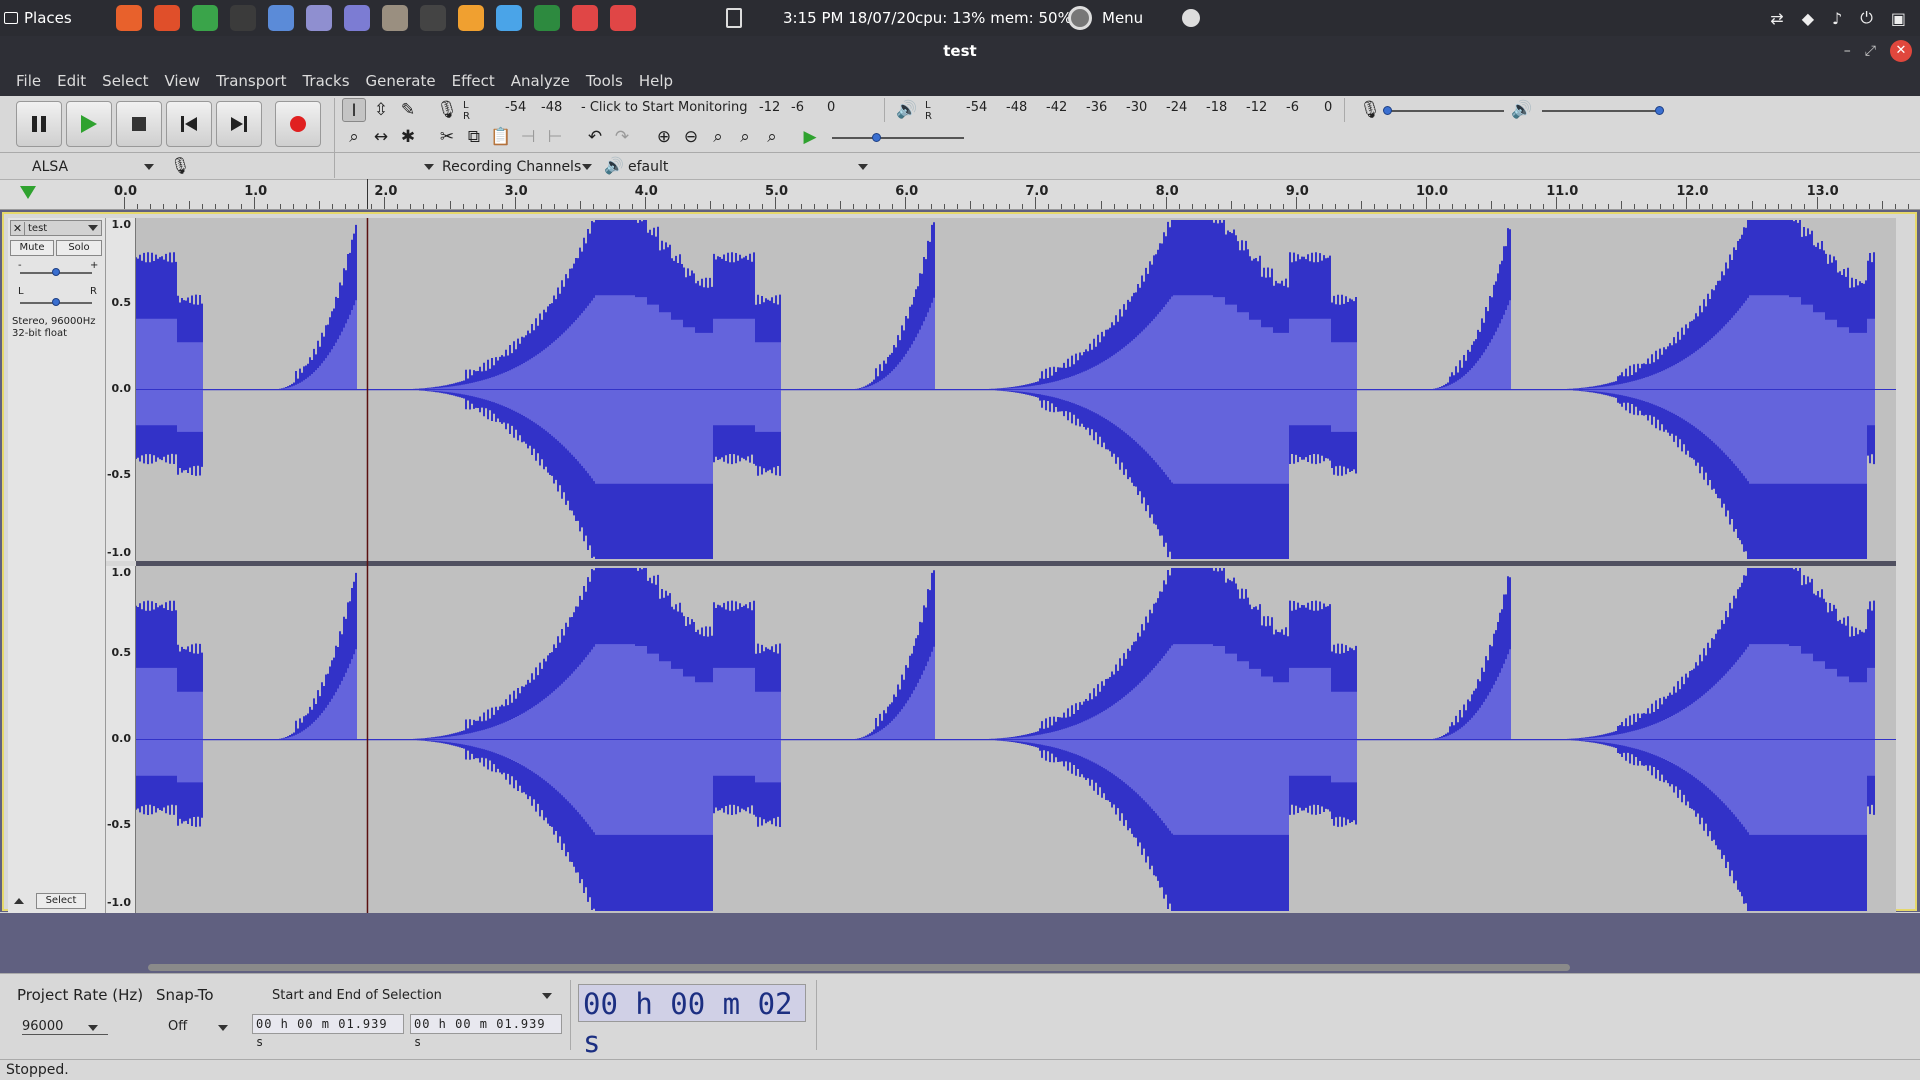 This screenshot has height=1080, width=1920. I want to click on zoom-tool-icon: ⌕, so click(354, 137).